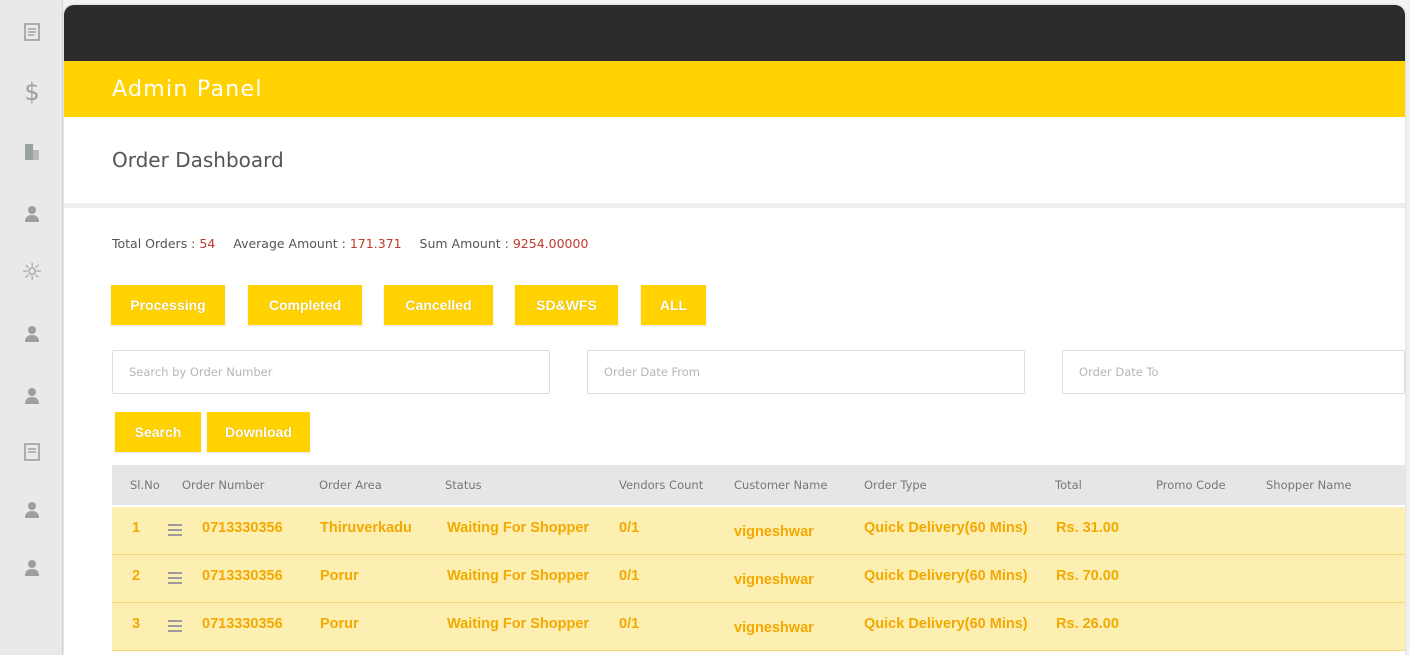 The image size is (1410, 655). I want to click on average-amount-label: Average Amount :, so click(289, 243).